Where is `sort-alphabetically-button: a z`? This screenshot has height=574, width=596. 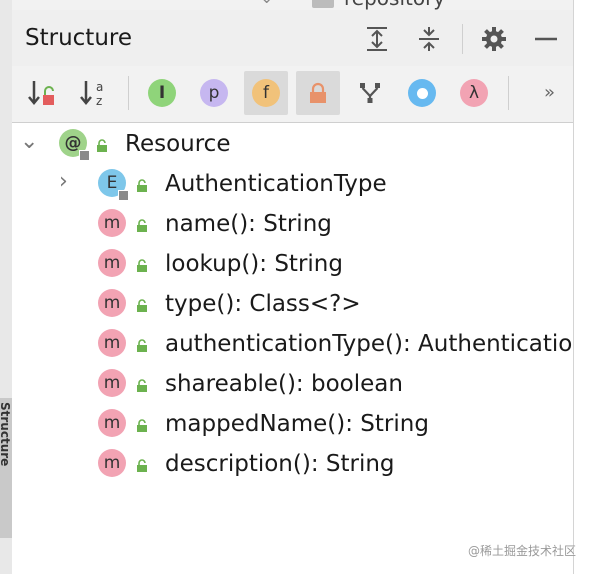 sort-alphabetically-button: a z is located at coordinates (94, 93).